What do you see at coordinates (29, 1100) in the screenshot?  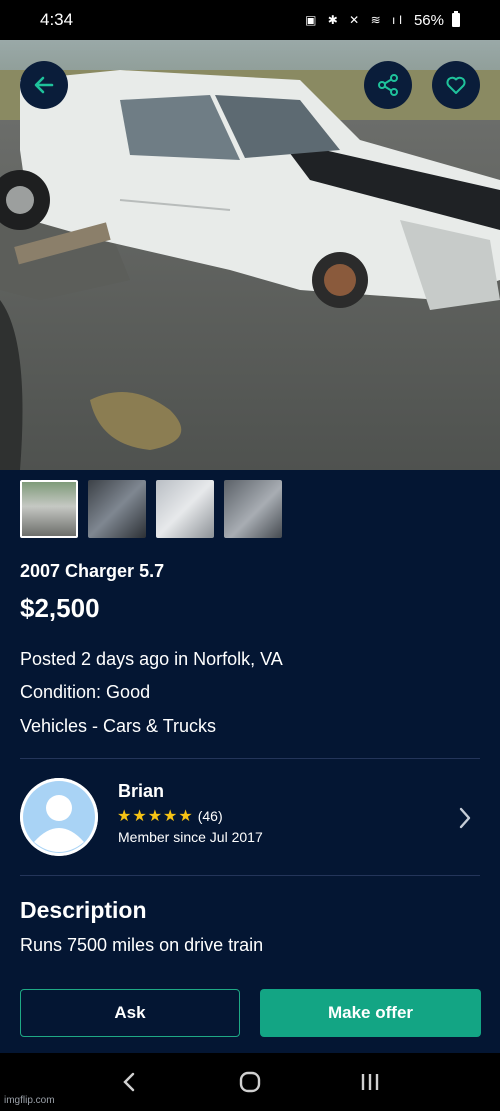 I see `watermark: imgflip.com` at bounding box center [29, 1100].